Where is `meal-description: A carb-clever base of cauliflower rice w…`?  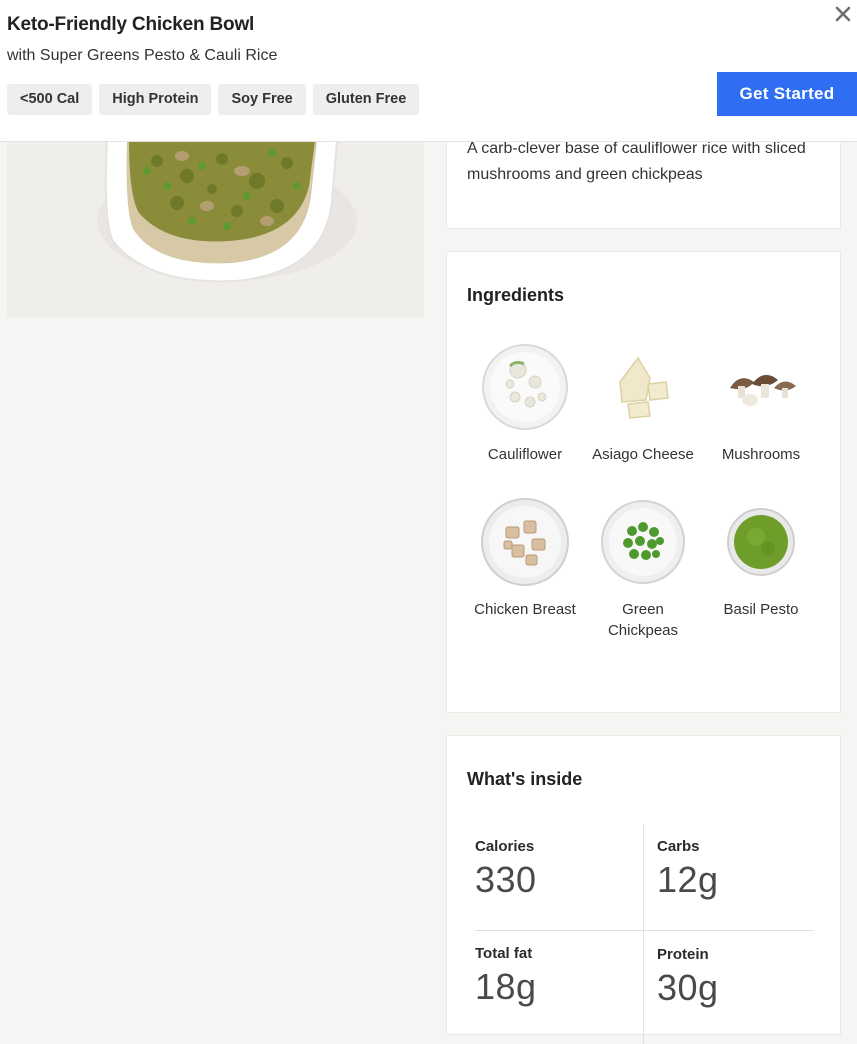
meal-description: A carb-clever base of cauliflower rice w… is located at coordinates (636, 161).